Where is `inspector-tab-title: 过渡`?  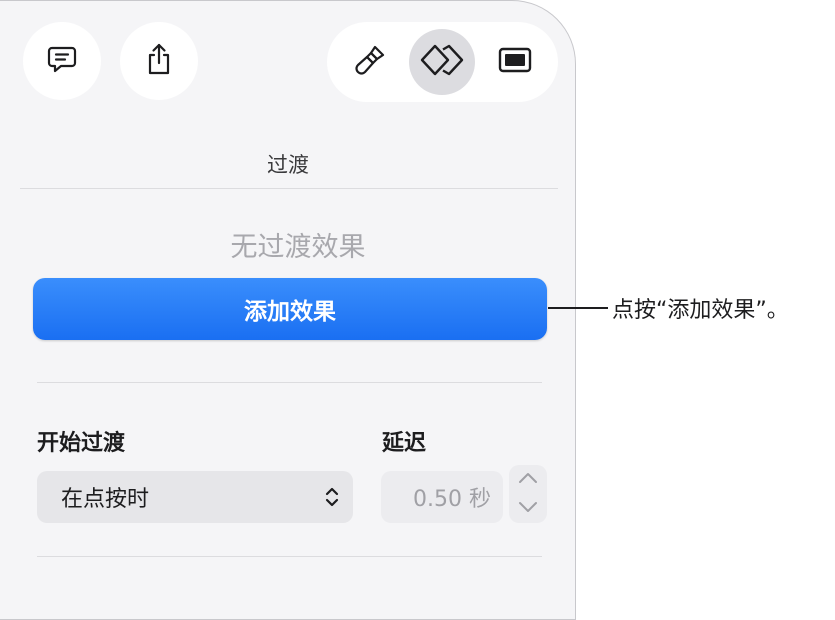
inspector-tab-title: 过渡 is located at coordinates (288, 165).